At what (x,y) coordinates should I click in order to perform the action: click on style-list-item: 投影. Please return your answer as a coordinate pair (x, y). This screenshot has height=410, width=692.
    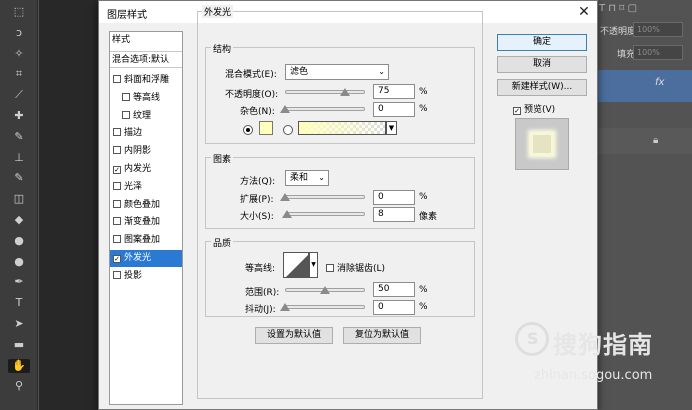
    Looking at the image, I should click on (146, 276).